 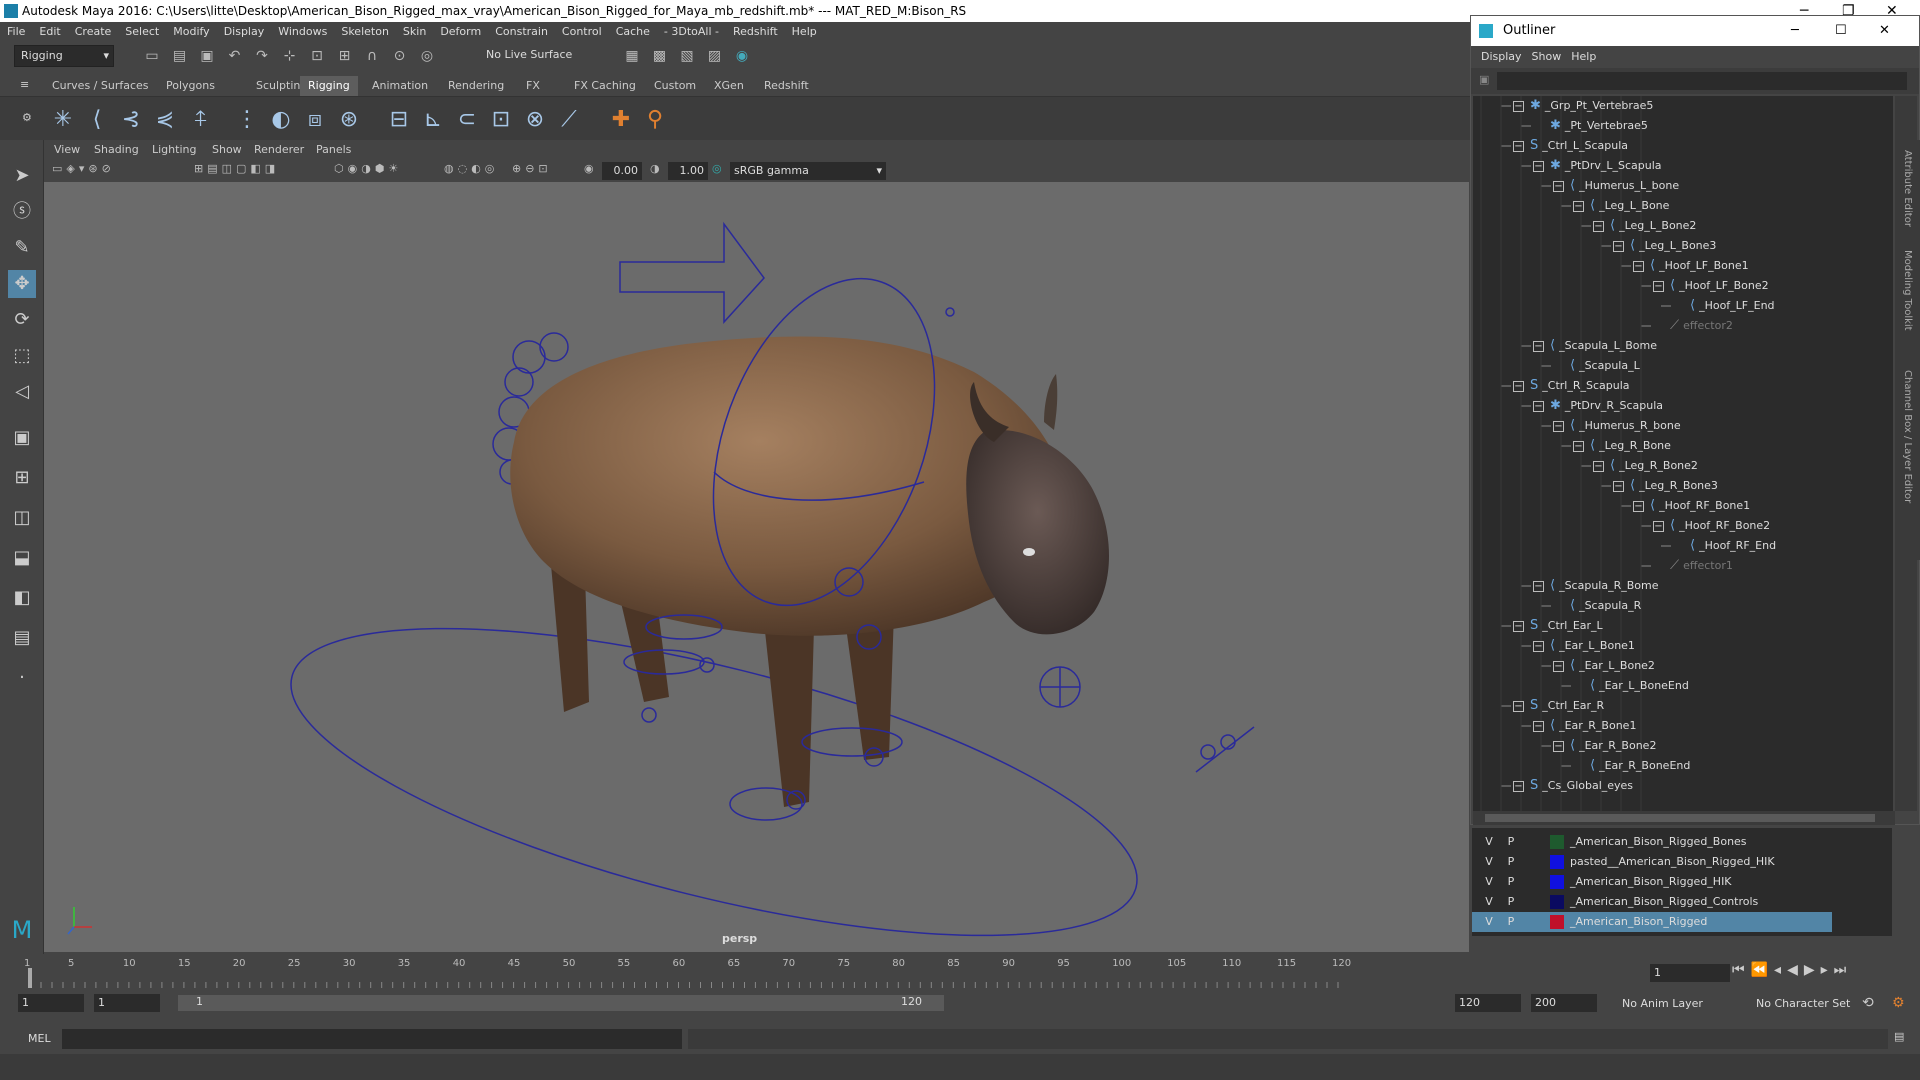 I want to click on outliner-row: − ⟨ _Ear_R_Bone1, so click(x=1584, y=726).